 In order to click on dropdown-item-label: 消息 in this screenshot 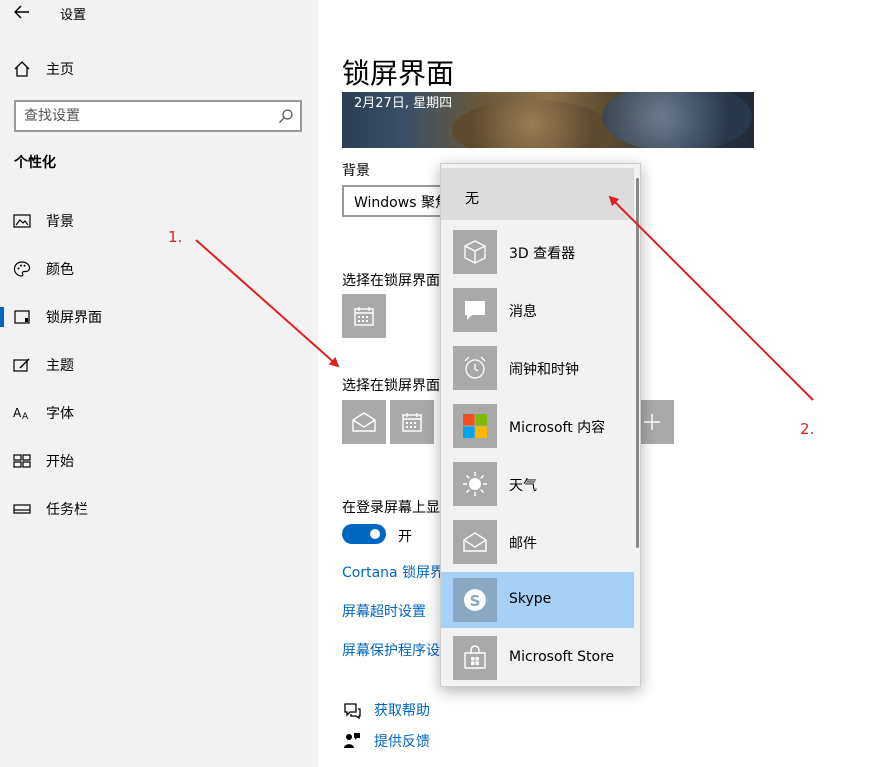, I will do `click(523, 312)`.